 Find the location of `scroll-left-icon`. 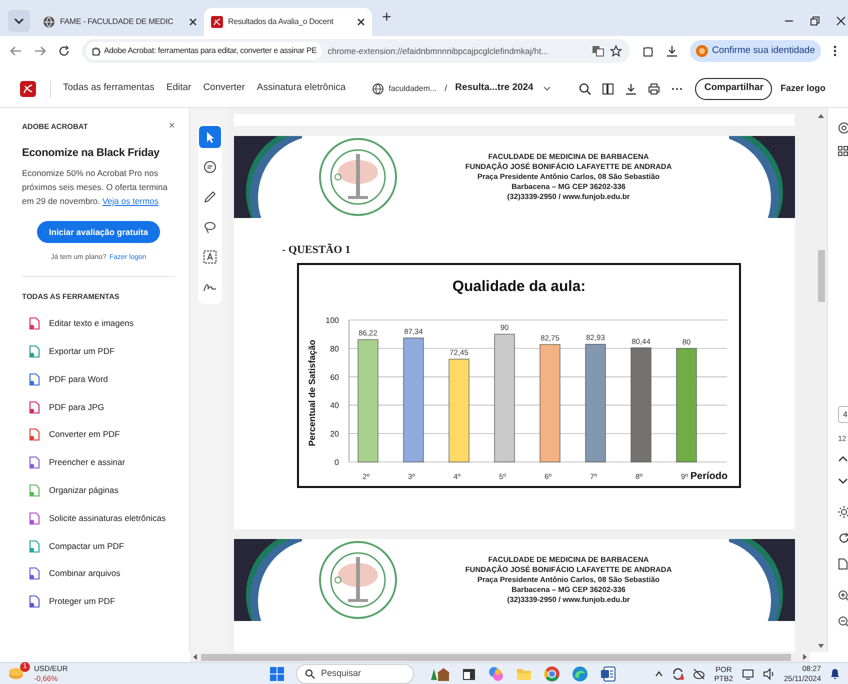

scroll-left-icon is located at coordinates (195, 657).